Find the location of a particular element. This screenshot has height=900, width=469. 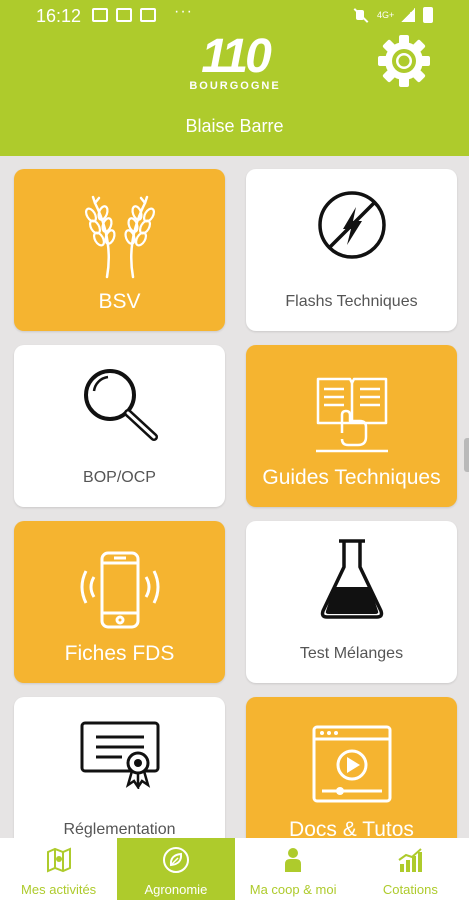

nav-cotations: Cotations is located at coordinates (410, 869).